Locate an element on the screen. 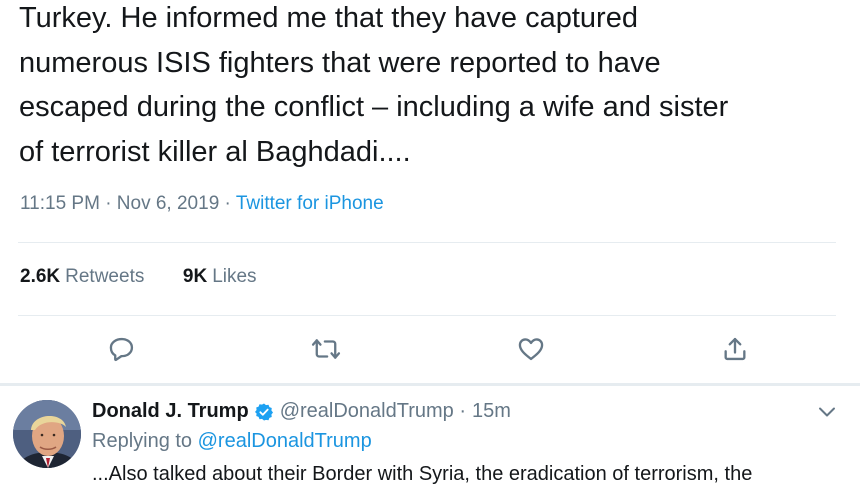 This screenshot has width=860, height=486. reply-author-name: Donald J. Trump is located at coordinates (170, 411).